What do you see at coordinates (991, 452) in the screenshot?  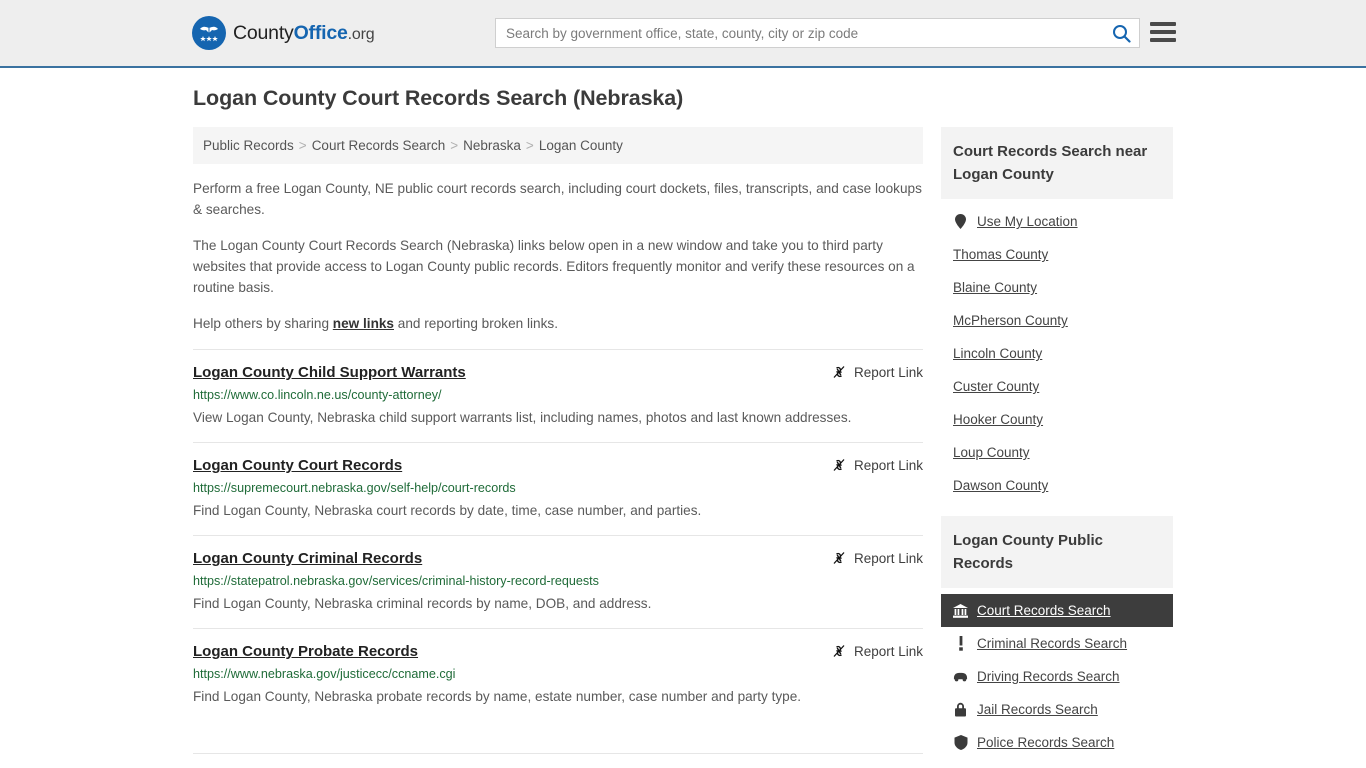 I see `sidebar-item-label: Loup County` at bounding box center [991, 452].